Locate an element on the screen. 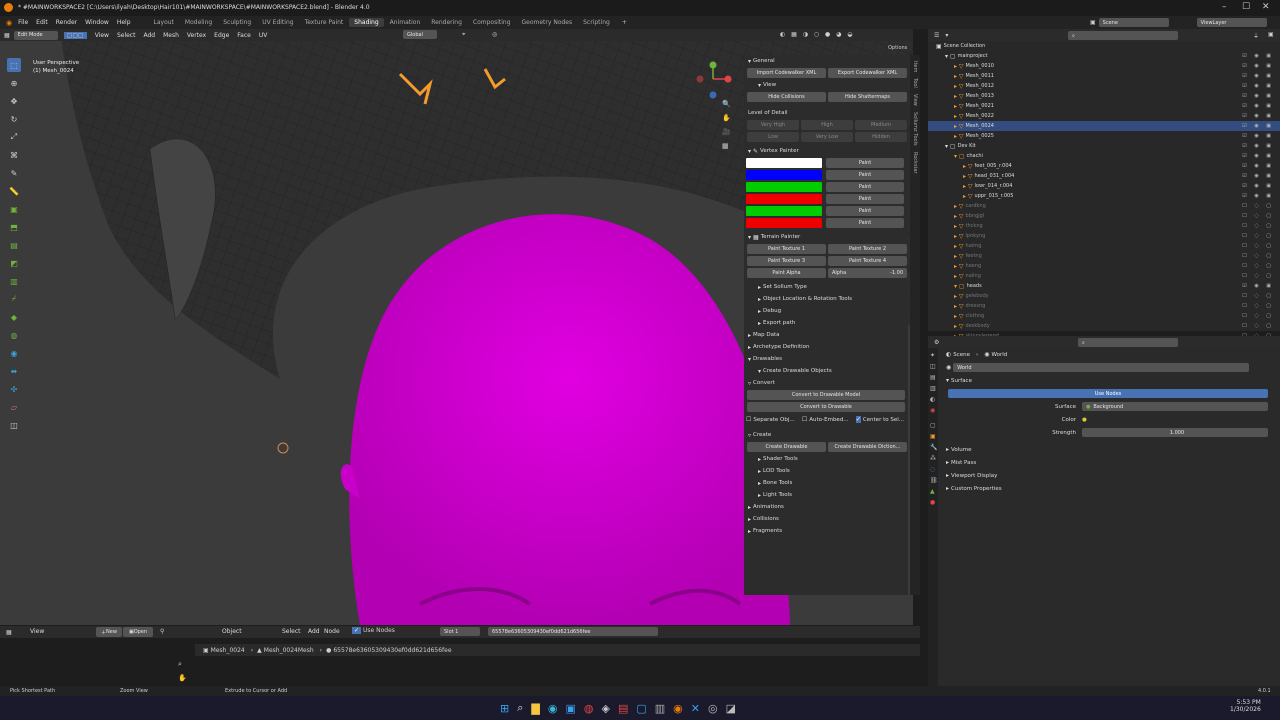 This screenshot has width=1280, height=720. viewport-menu-add: Add is located at coordinates (149, 35).